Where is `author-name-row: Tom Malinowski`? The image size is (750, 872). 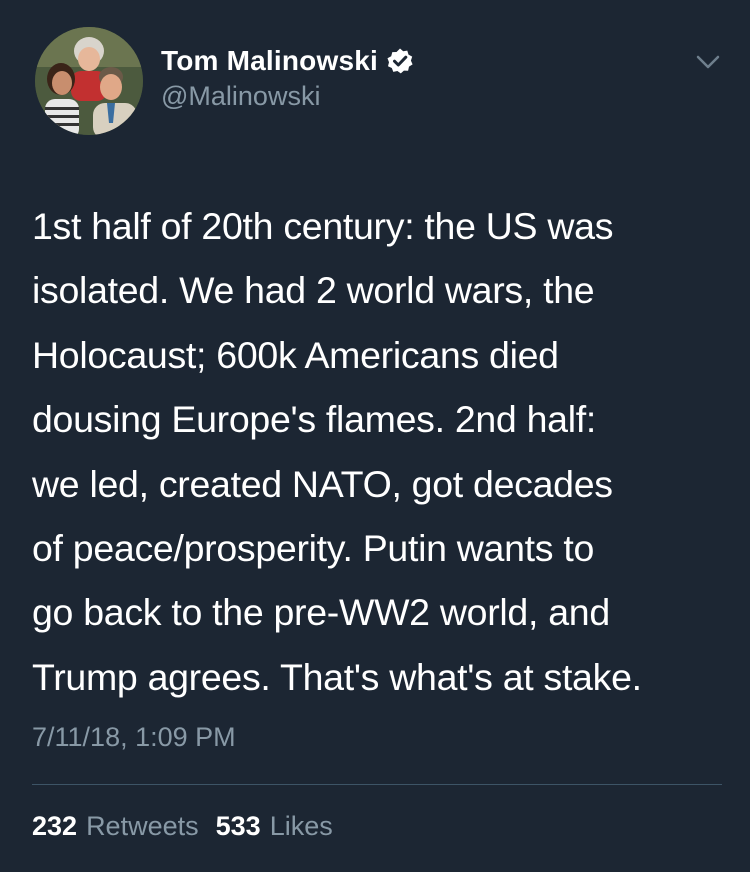
author-name-row: Tom Malinowski is located at coordinates (287, 61).